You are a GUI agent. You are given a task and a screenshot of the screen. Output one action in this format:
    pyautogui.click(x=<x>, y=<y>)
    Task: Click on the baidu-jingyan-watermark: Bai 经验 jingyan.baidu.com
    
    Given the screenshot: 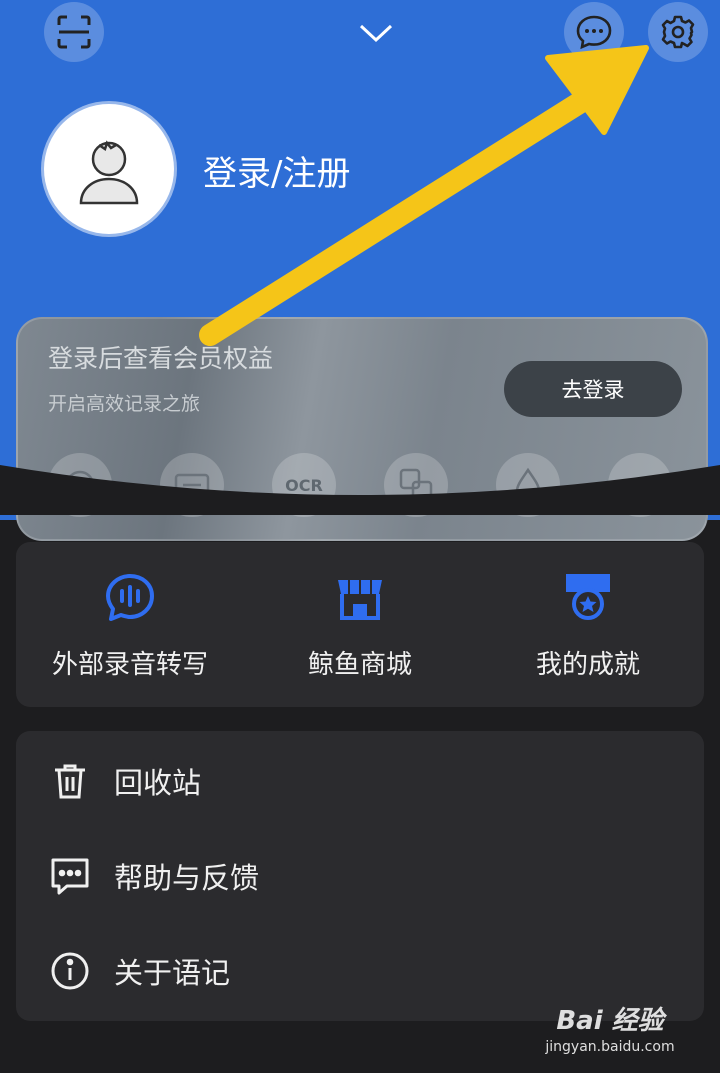 What is the action you would take?
    pyautogui.click(x=610, y=1027)
    